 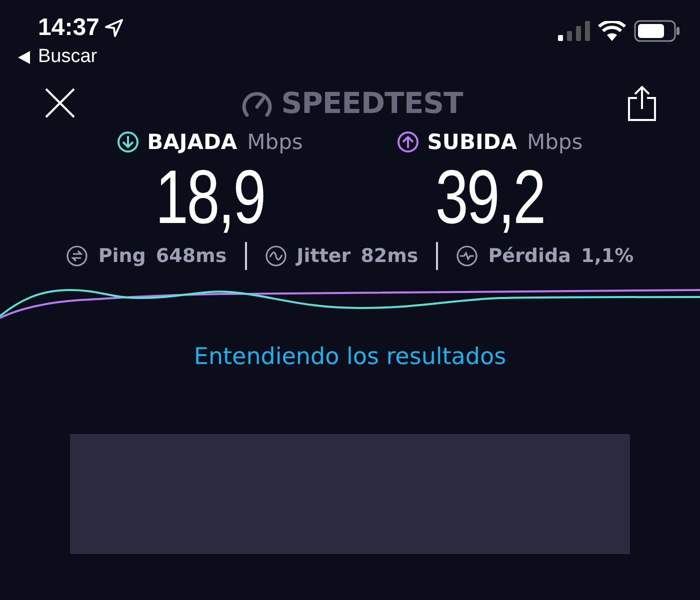 What do you see at coordinates (323, 256) in the screenshot?
I see `stat-label: Jitter` at bounding box center [323, 256].